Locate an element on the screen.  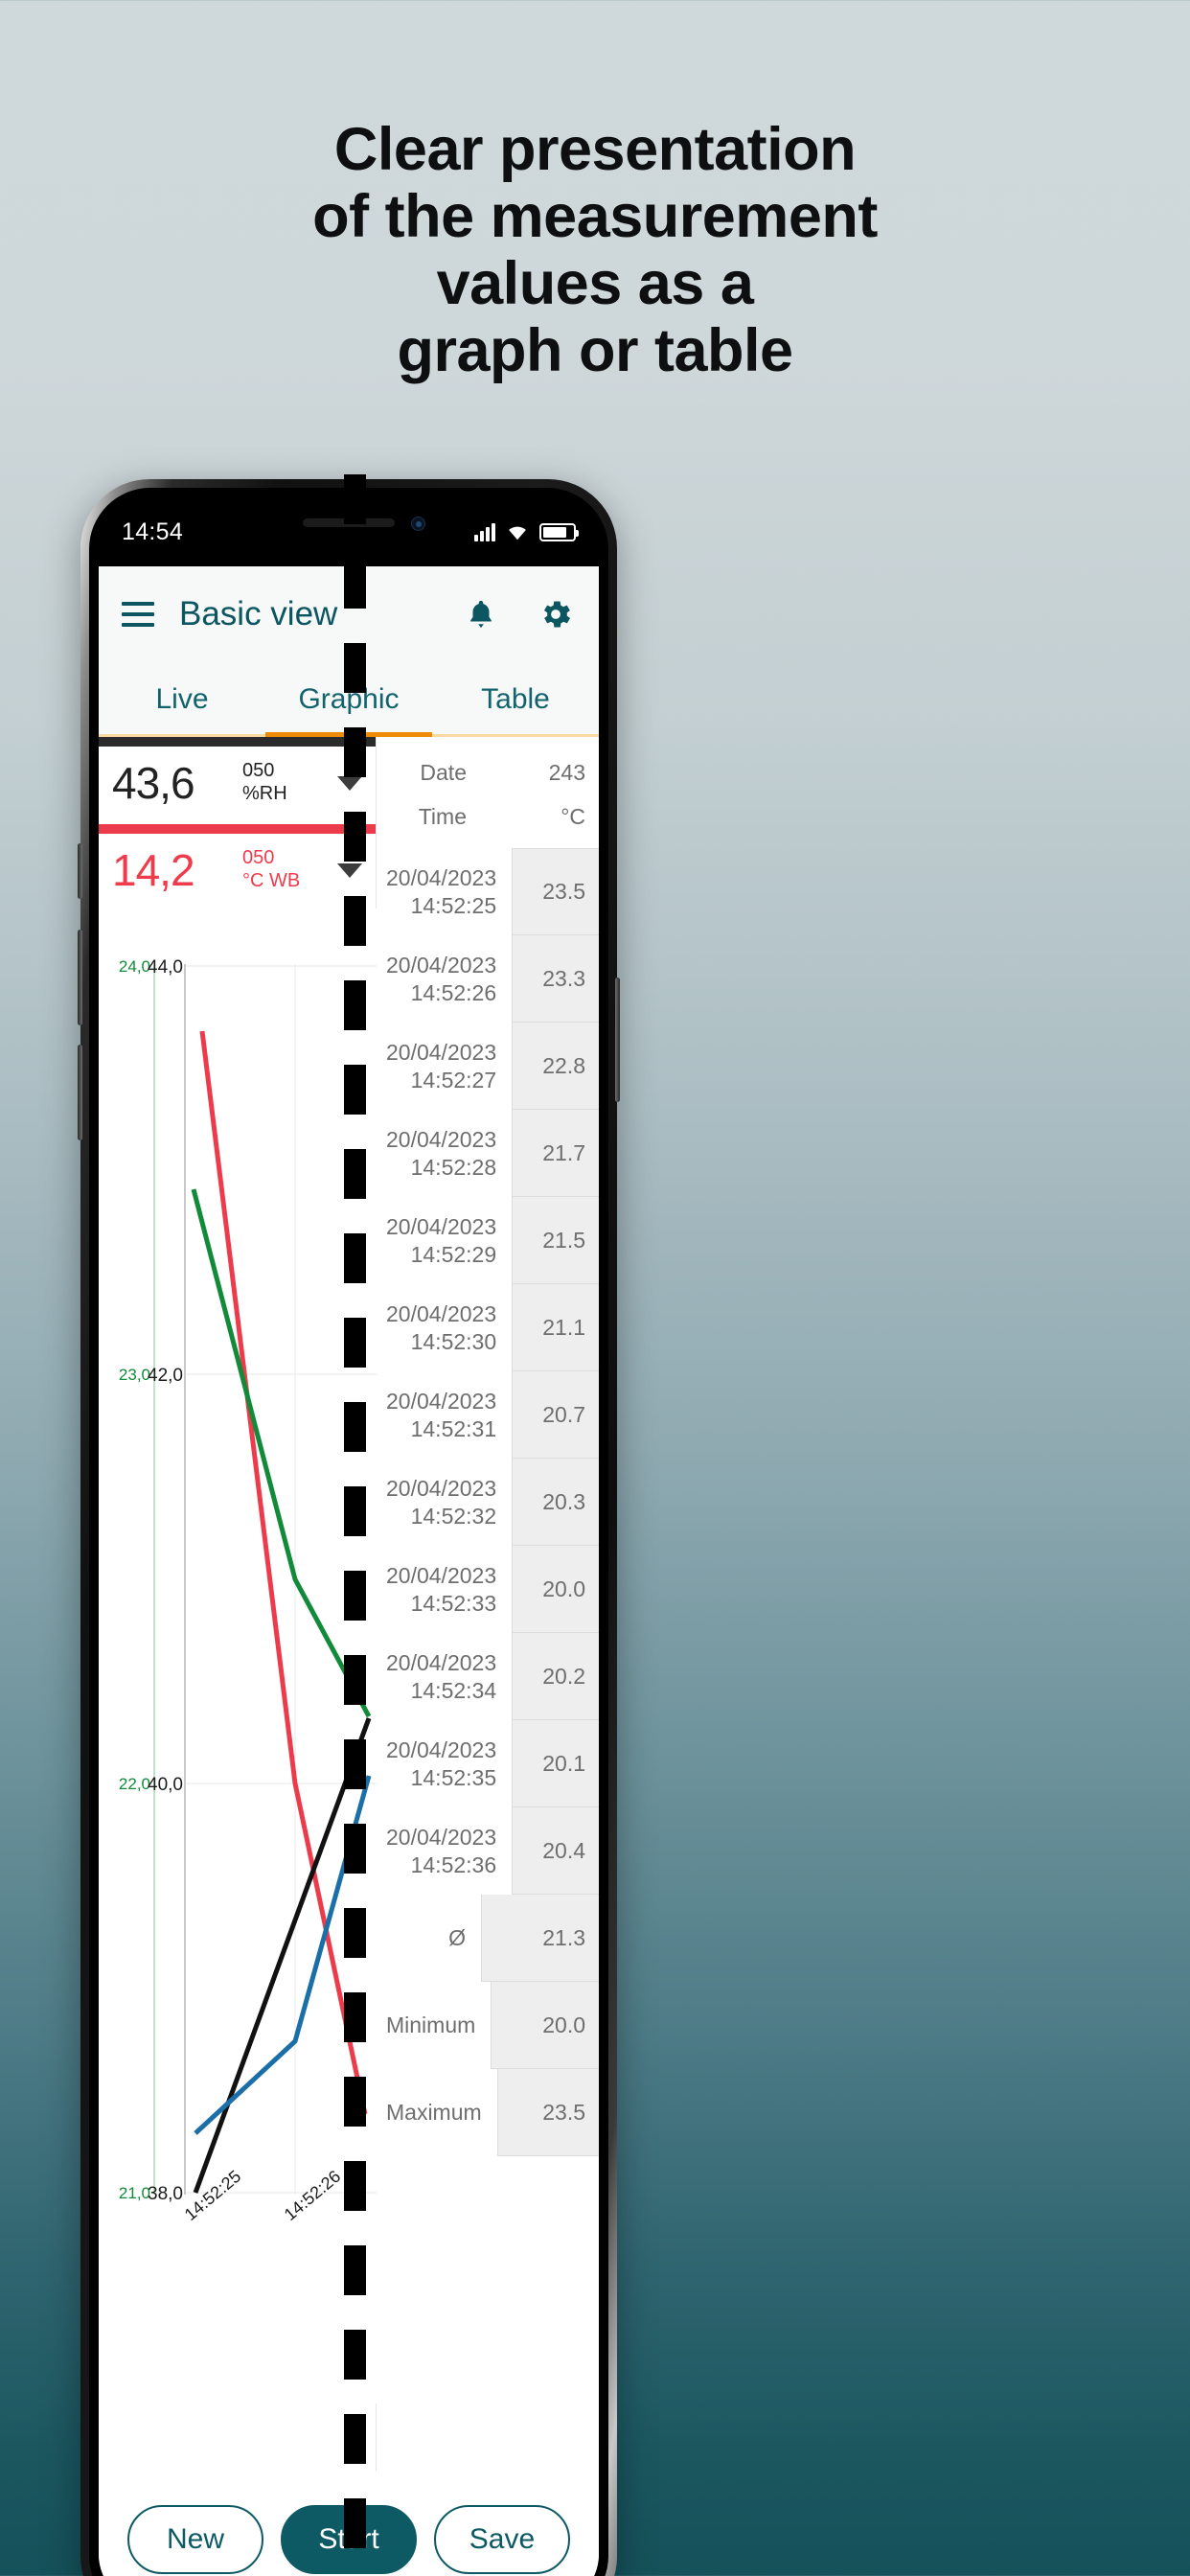
table-cell-value: 23.3 is located at coordinates (556, 979).